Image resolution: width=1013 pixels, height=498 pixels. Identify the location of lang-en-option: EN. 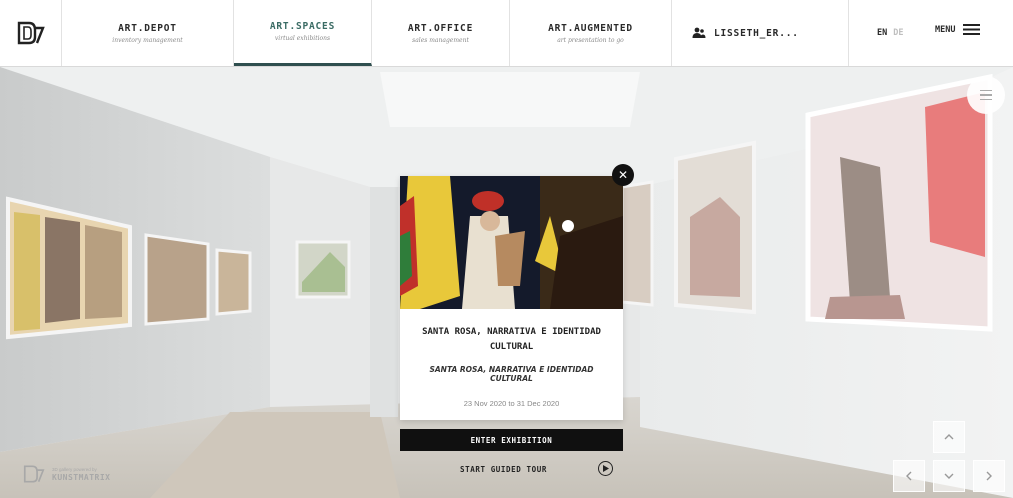
(882, 33).